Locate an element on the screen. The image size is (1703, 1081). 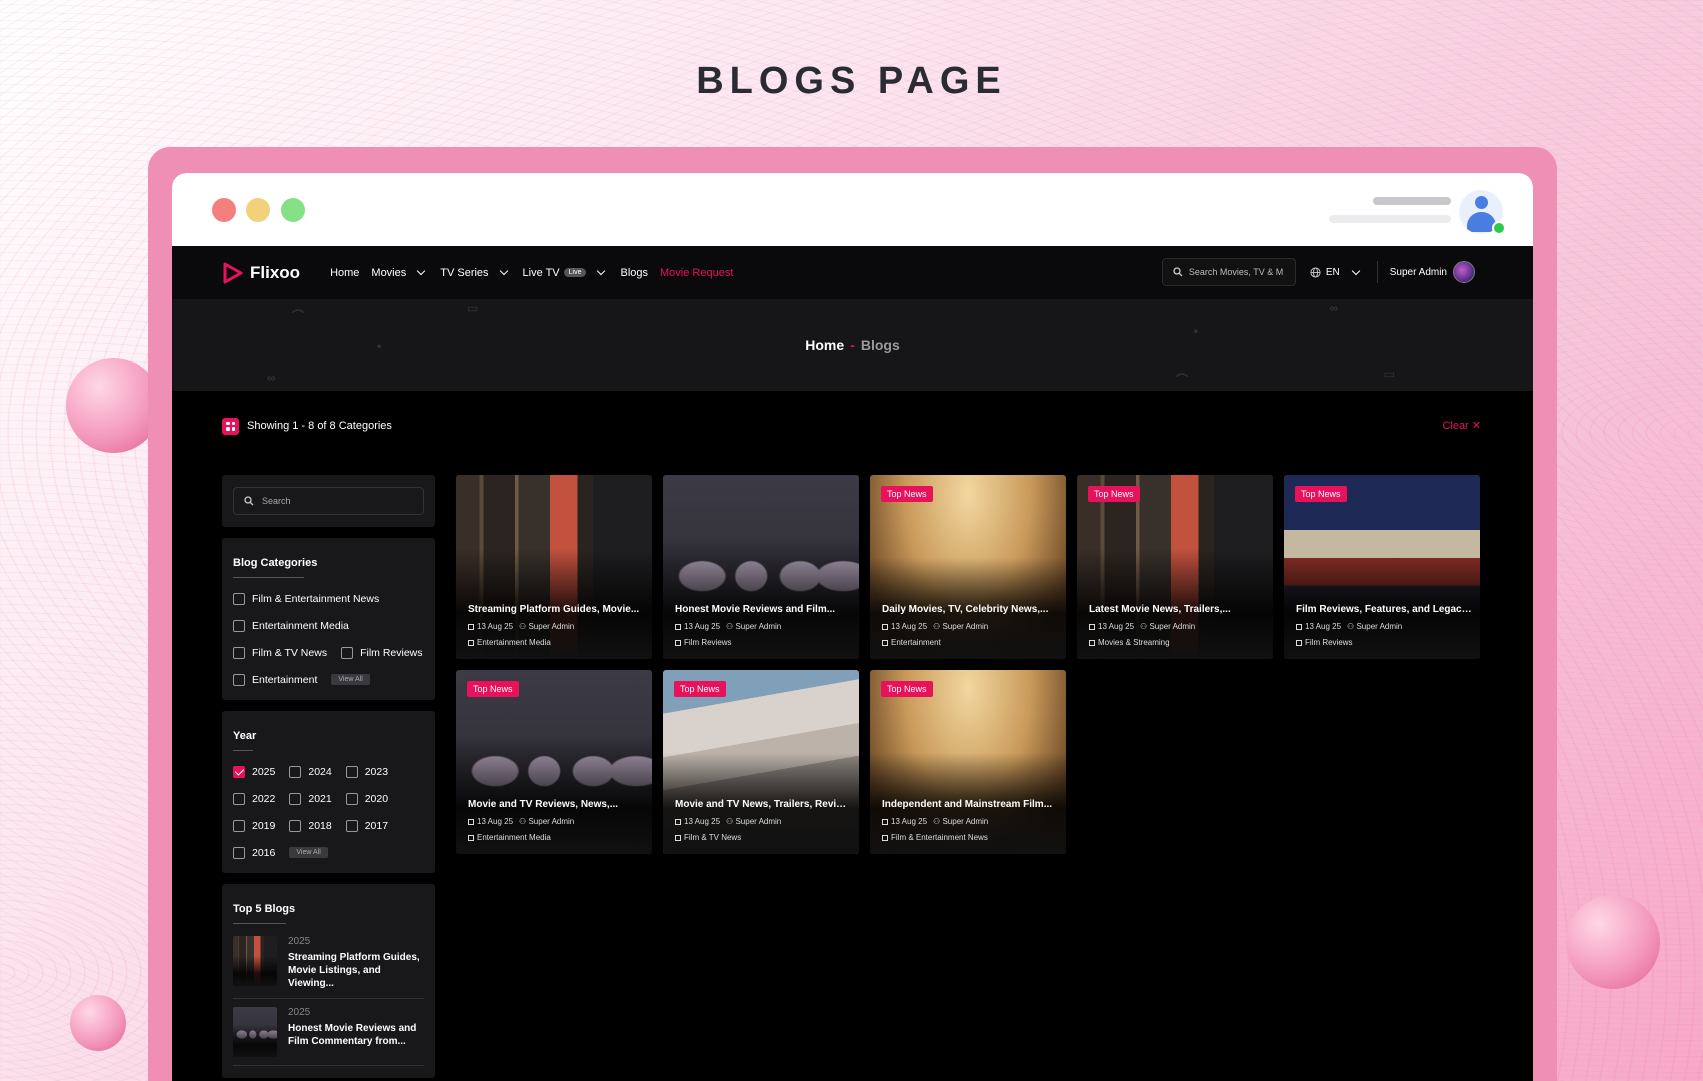
year-checkbox: 2023 is located at coordinates (367, 771).